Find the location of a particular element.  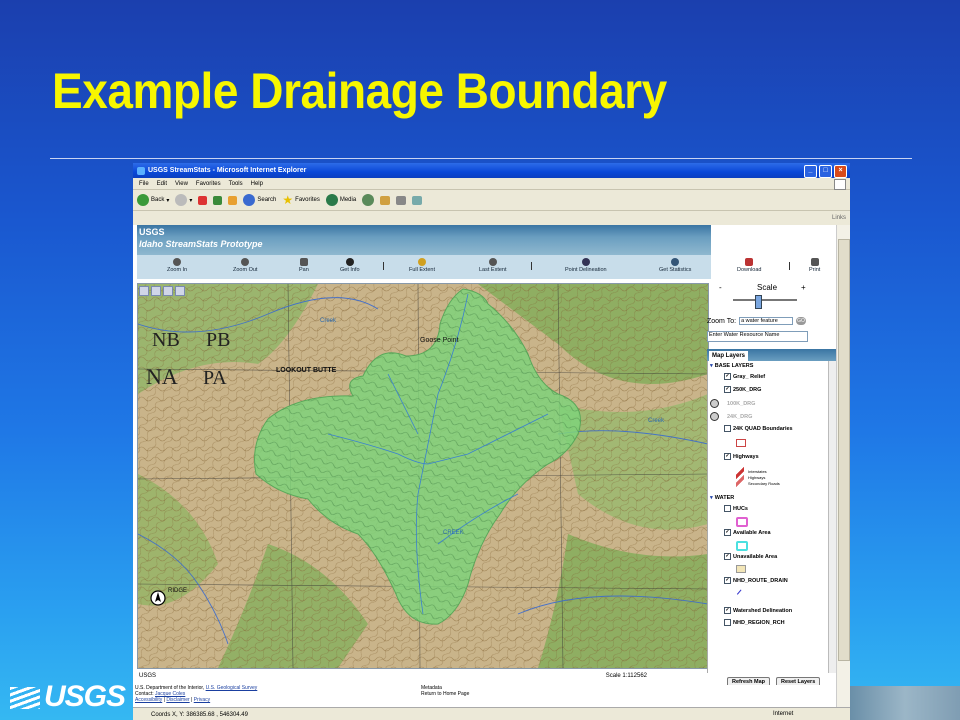

layer-24k-quad: 24K QUAD Boundaries is located at coordinates (758, 428).